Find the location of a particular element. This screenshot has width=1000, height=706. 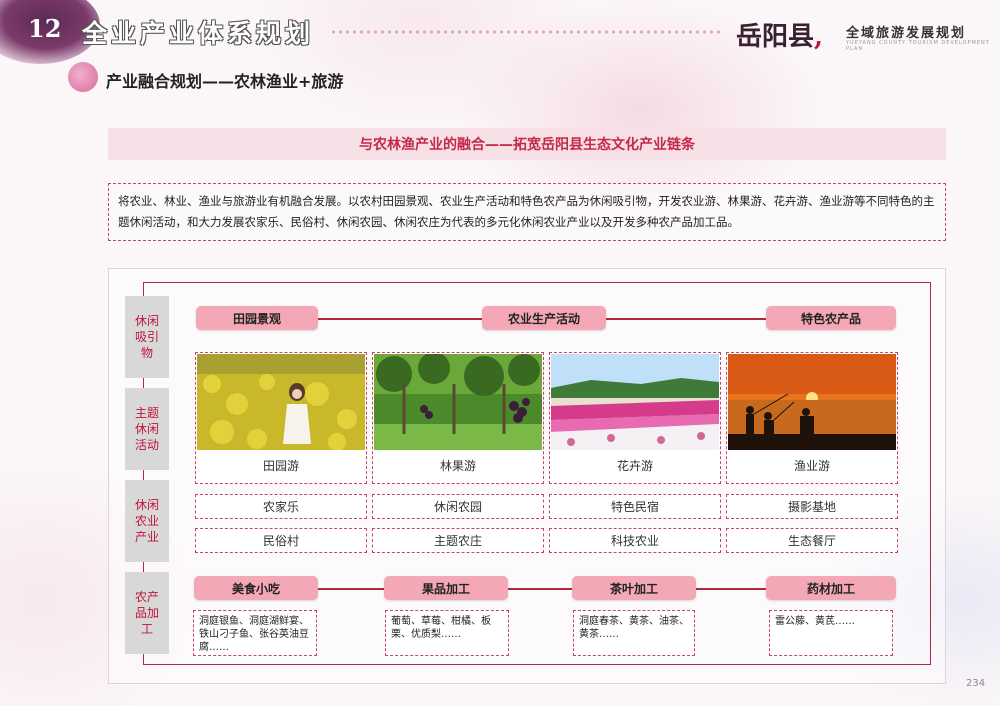

banner: 与农林渔产业的融合——拓宽岳阳县生态文化产业链条 is located at coordinates (527, 144).